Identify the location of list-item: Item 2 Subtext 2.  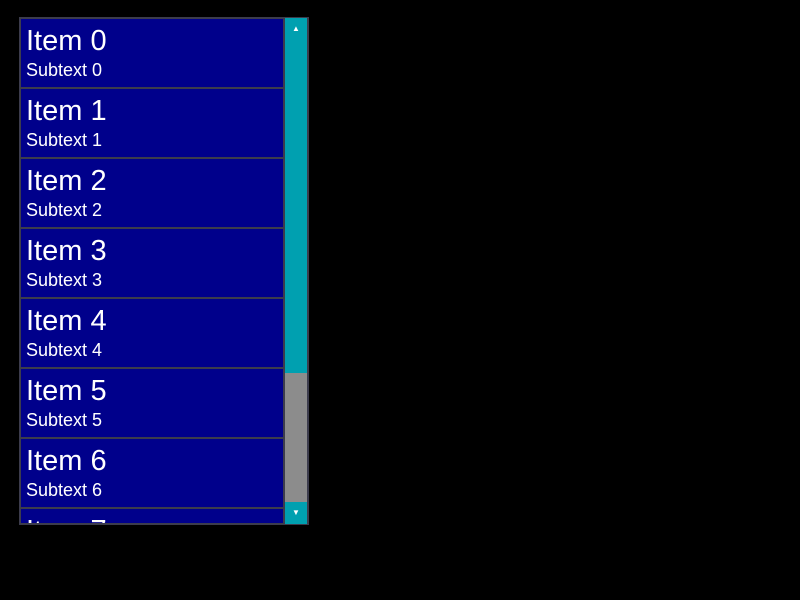
(152, 193).